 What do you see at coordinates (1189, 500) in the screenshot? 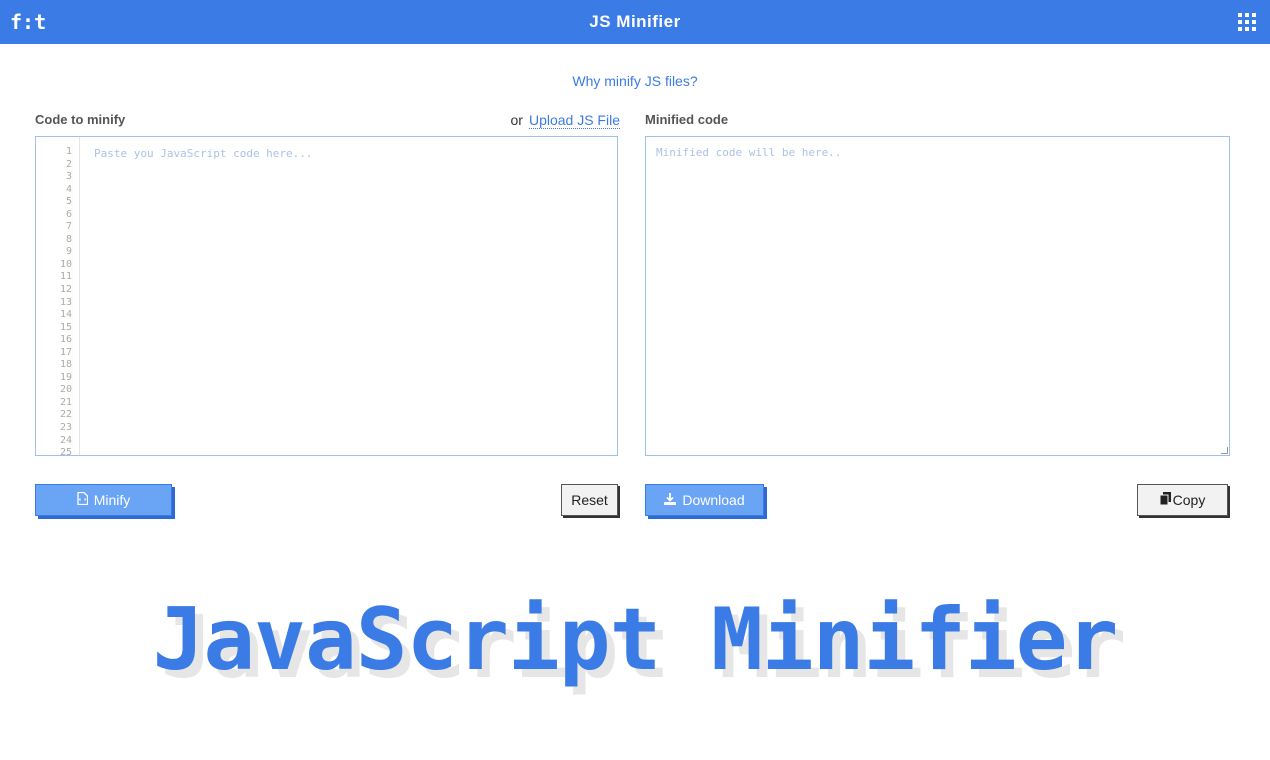
I see `copy-button-label: Copy` at bounding box center [1189, 500].